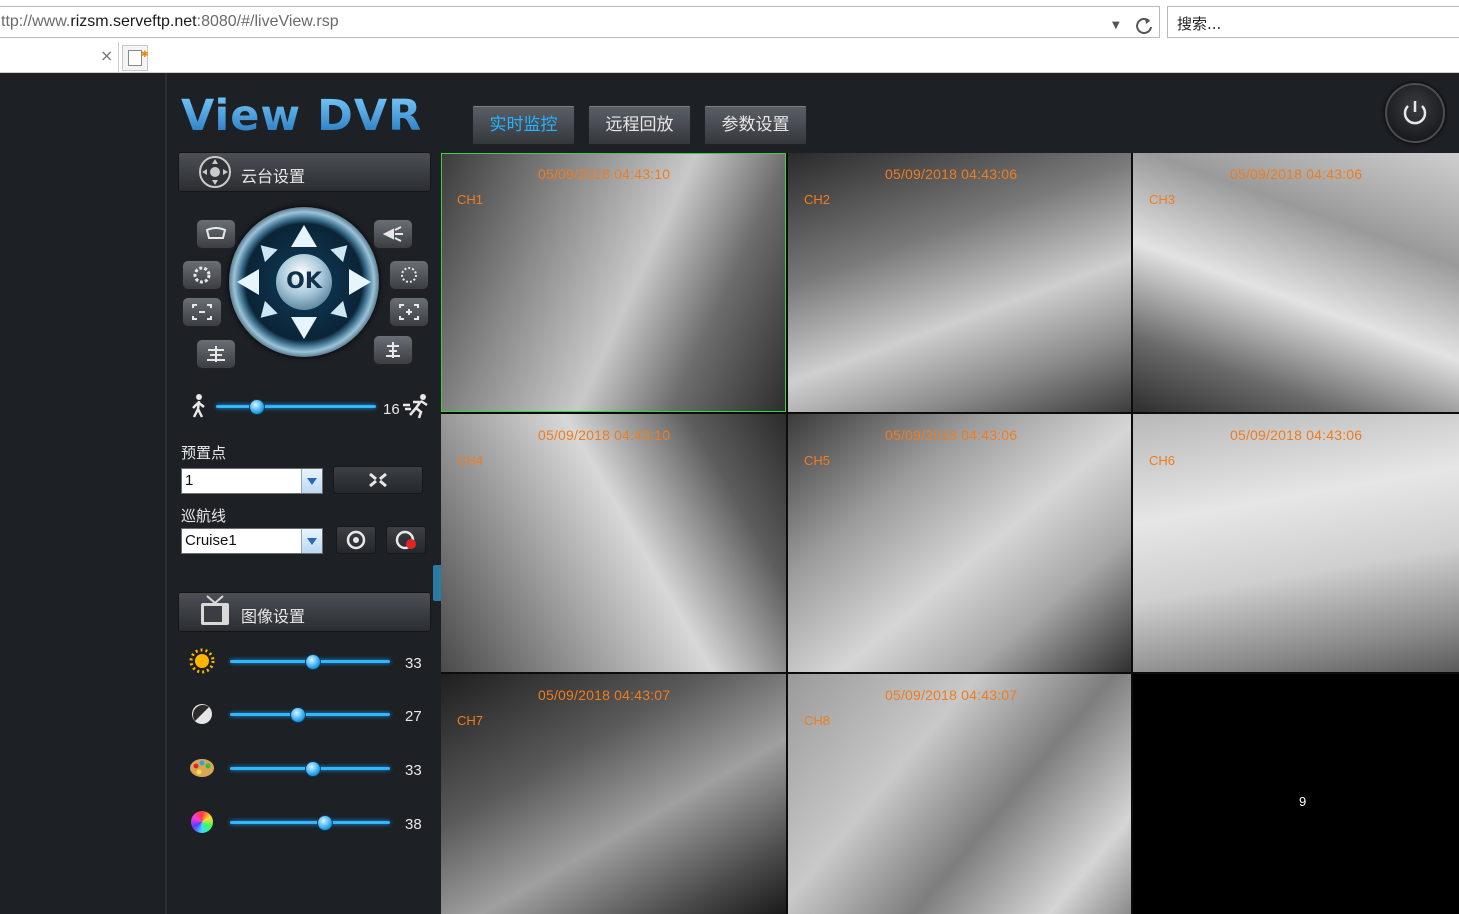 The width and height of the screenshot is (1459, 914). What do you see at coordinates (415, 406) in the screenshot?
I see `run-icon` at bounding box center [415, 406].